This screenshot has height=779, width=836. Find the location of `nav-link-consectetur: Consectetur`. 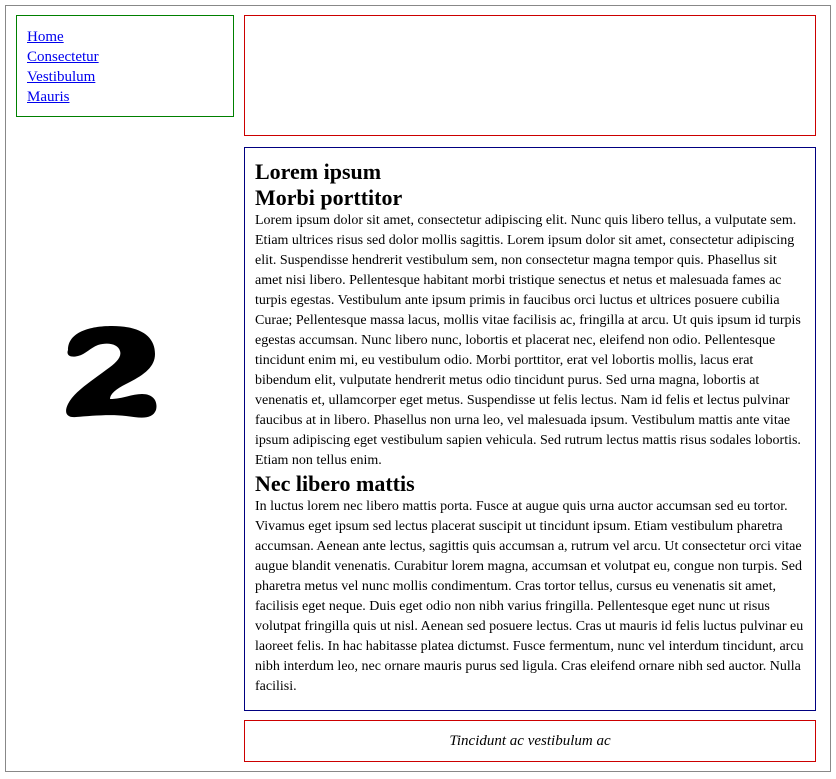

nav-link-consectetur: Consectetur is located at coordinates (125, 57).